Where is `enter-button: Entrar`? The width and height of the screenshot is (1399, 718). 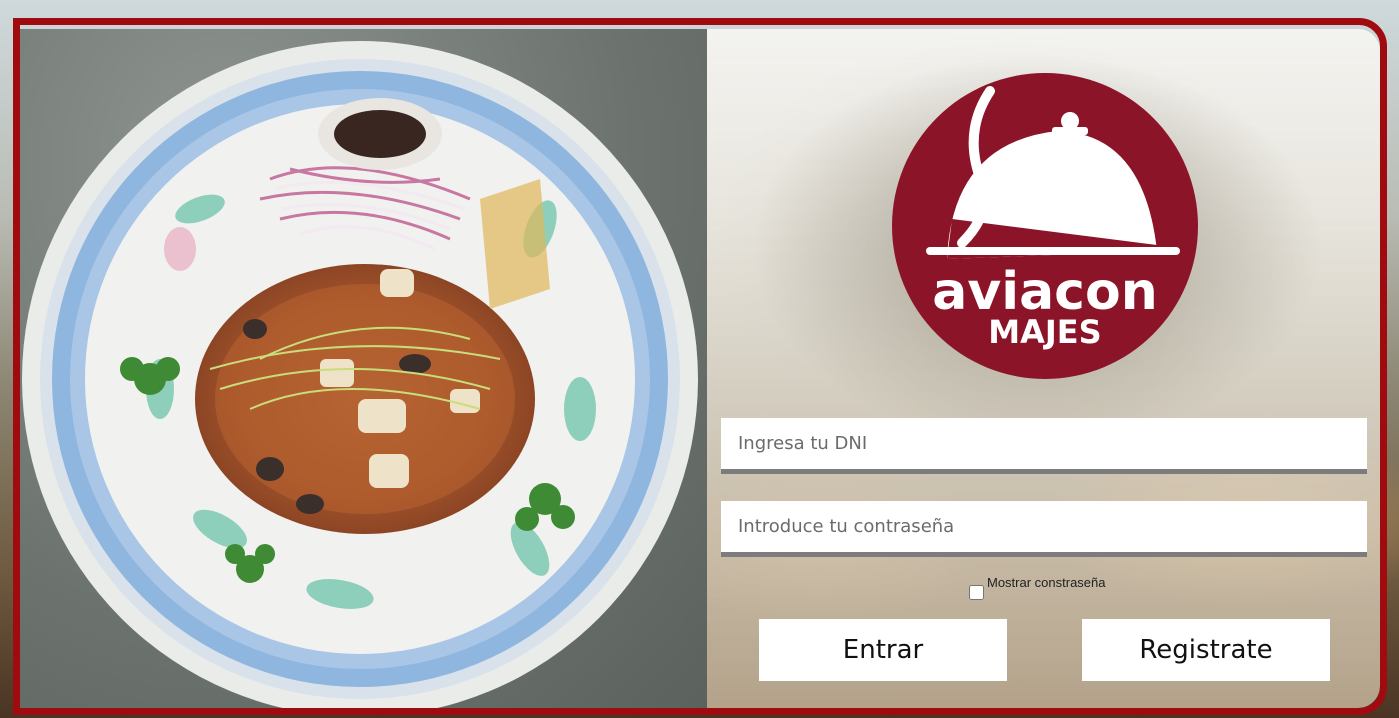
enter-button: Entrar is located at coordinates (883, 650).